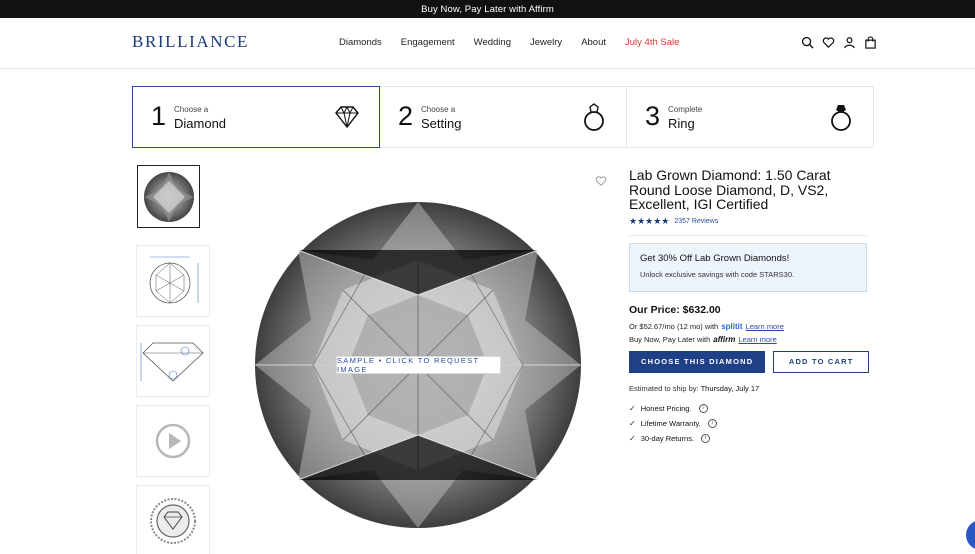 This screenshot has height=554, width=975. What do you see at coordinates (749, 438) in the screenshot?
I see `feature-item: ✓ 30-day Returns. i` at bounding box center [749, 438].